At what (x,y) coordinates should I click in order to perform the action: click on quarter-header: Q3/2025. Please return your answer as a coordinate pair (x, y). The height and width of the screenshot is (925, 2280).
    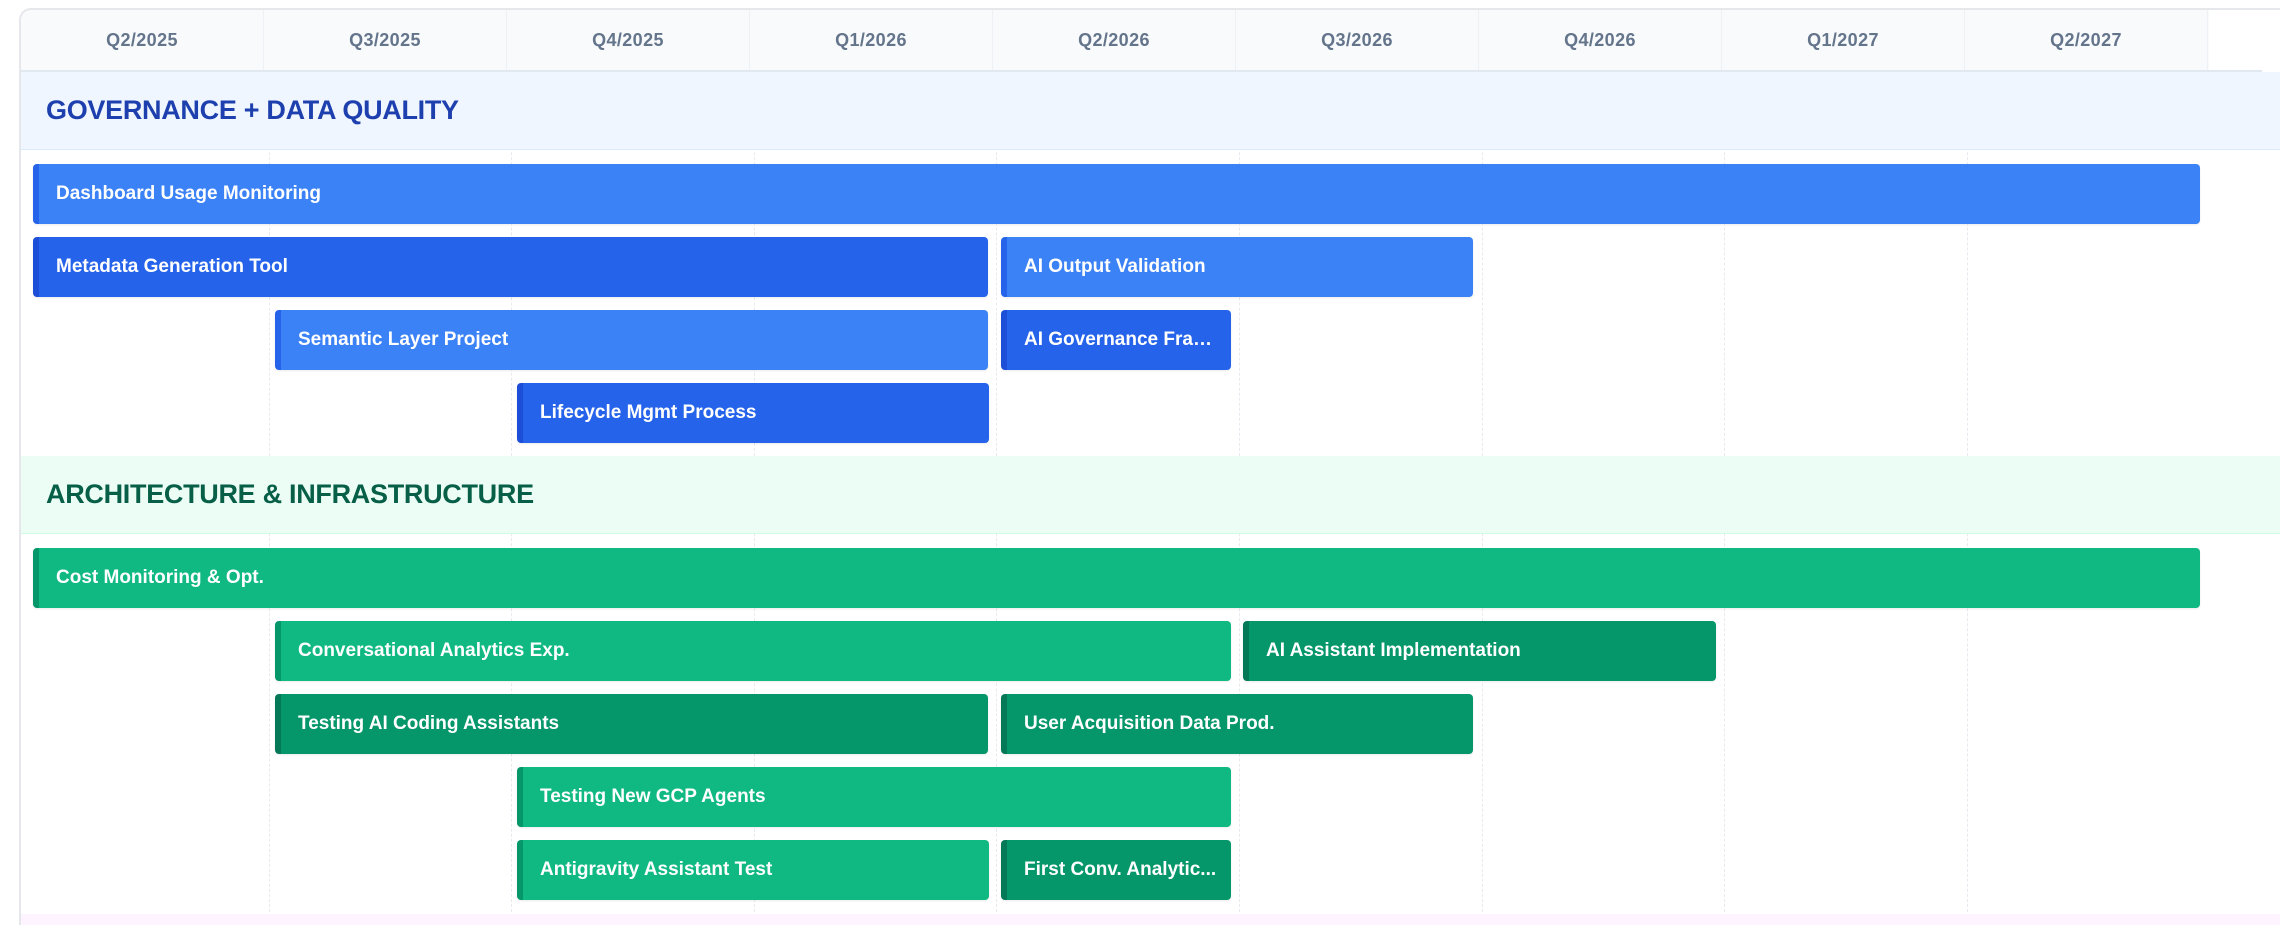
    Looking at the image, I should click on (385, 40).